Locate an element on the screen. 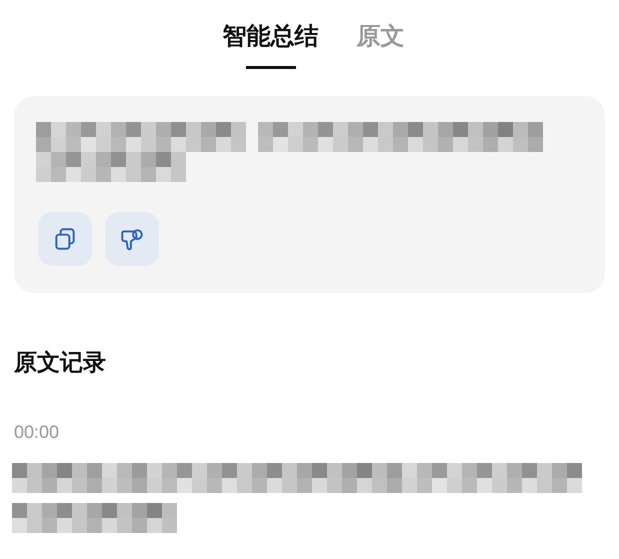  copy-button is located at coordinates (65, 239).